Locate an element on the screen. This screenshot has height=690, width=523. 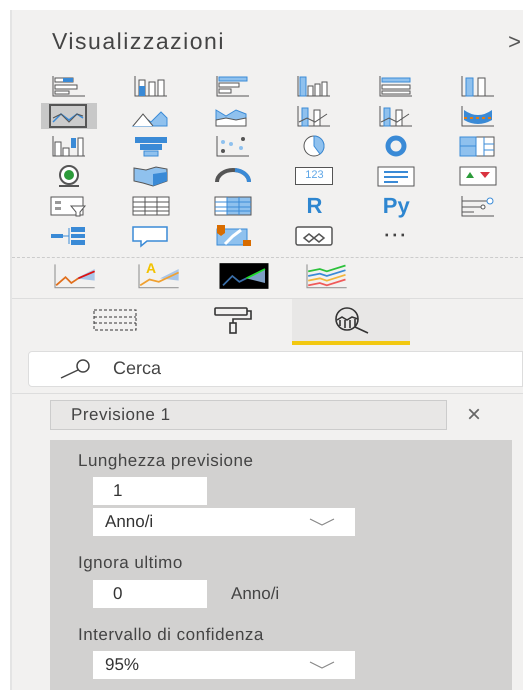
fields-icon is located at coordinates (115, 319).